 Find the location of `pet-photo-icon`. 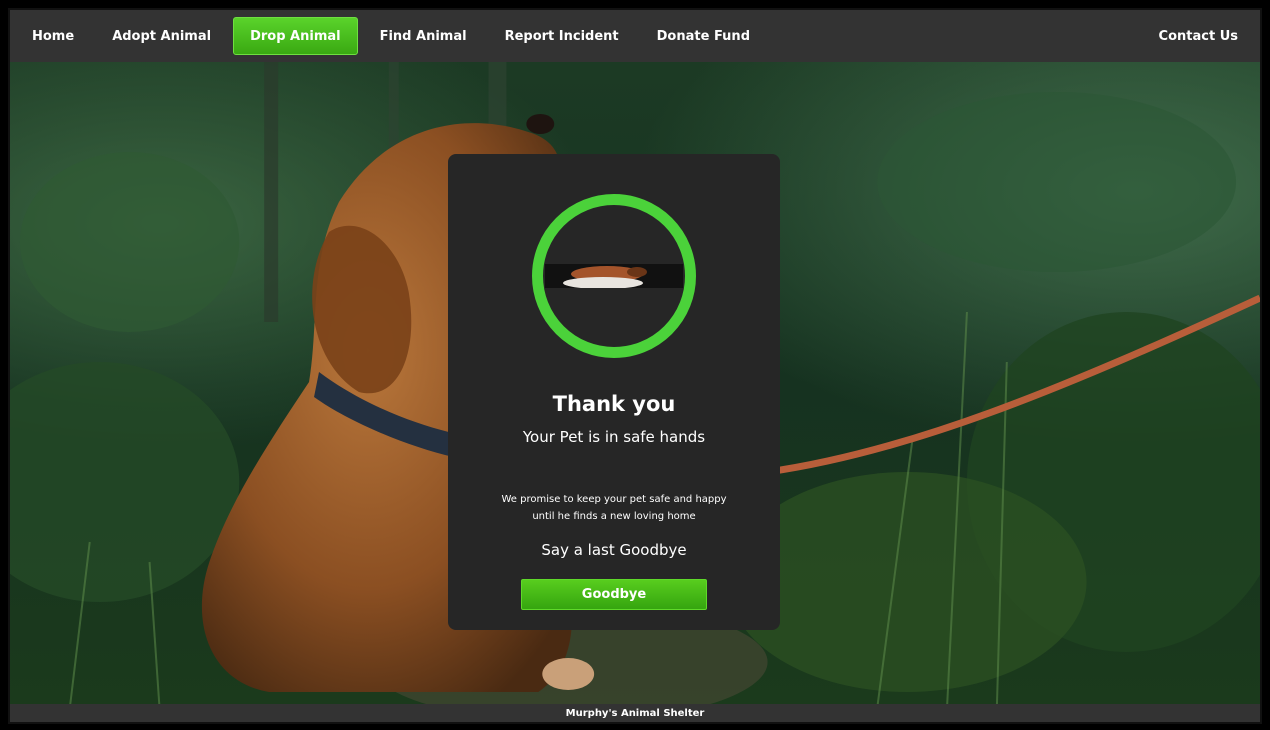

pet-photo-icon is located at coordinates (614, 276).